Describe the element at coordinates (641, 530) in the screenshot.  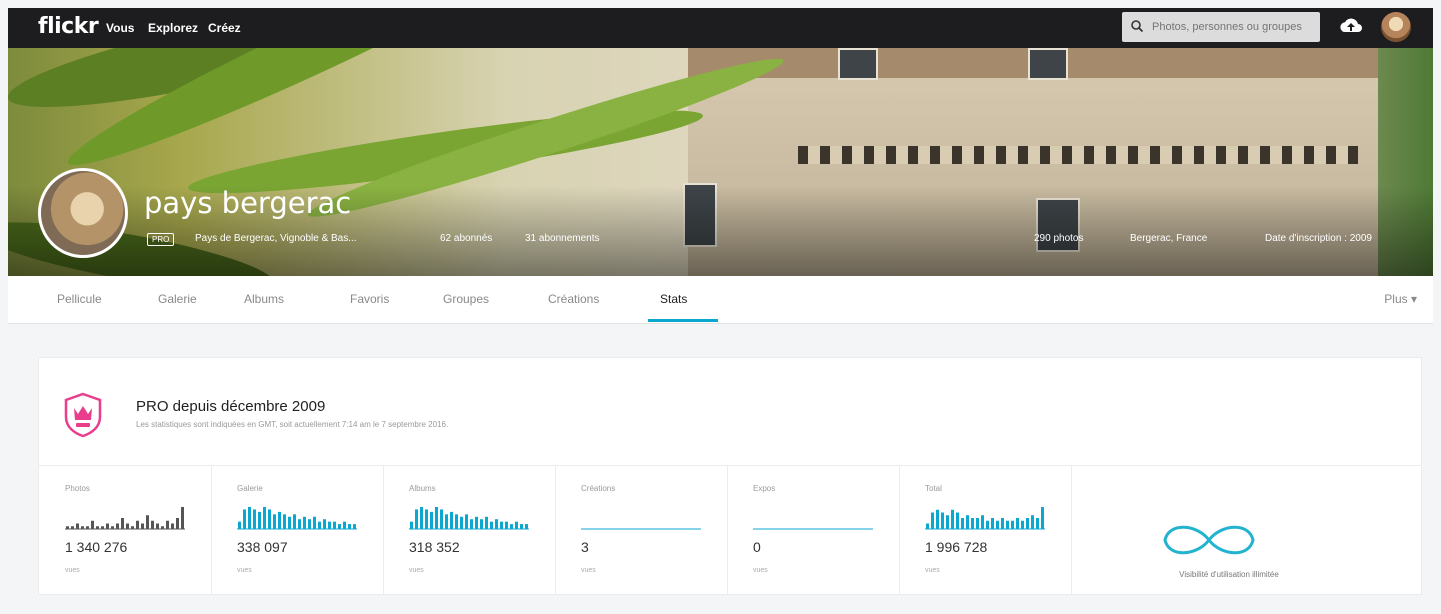
I see `stat-creations: Créations 3 vues` at that location.